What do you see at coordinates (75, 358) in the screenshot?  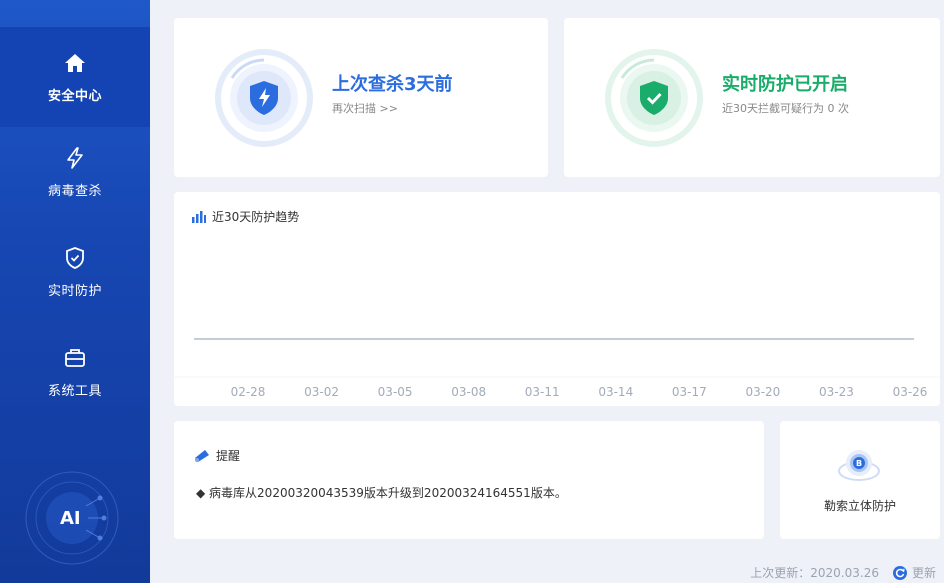 I see `toolbox-icon` at bounding box center [75, 358].